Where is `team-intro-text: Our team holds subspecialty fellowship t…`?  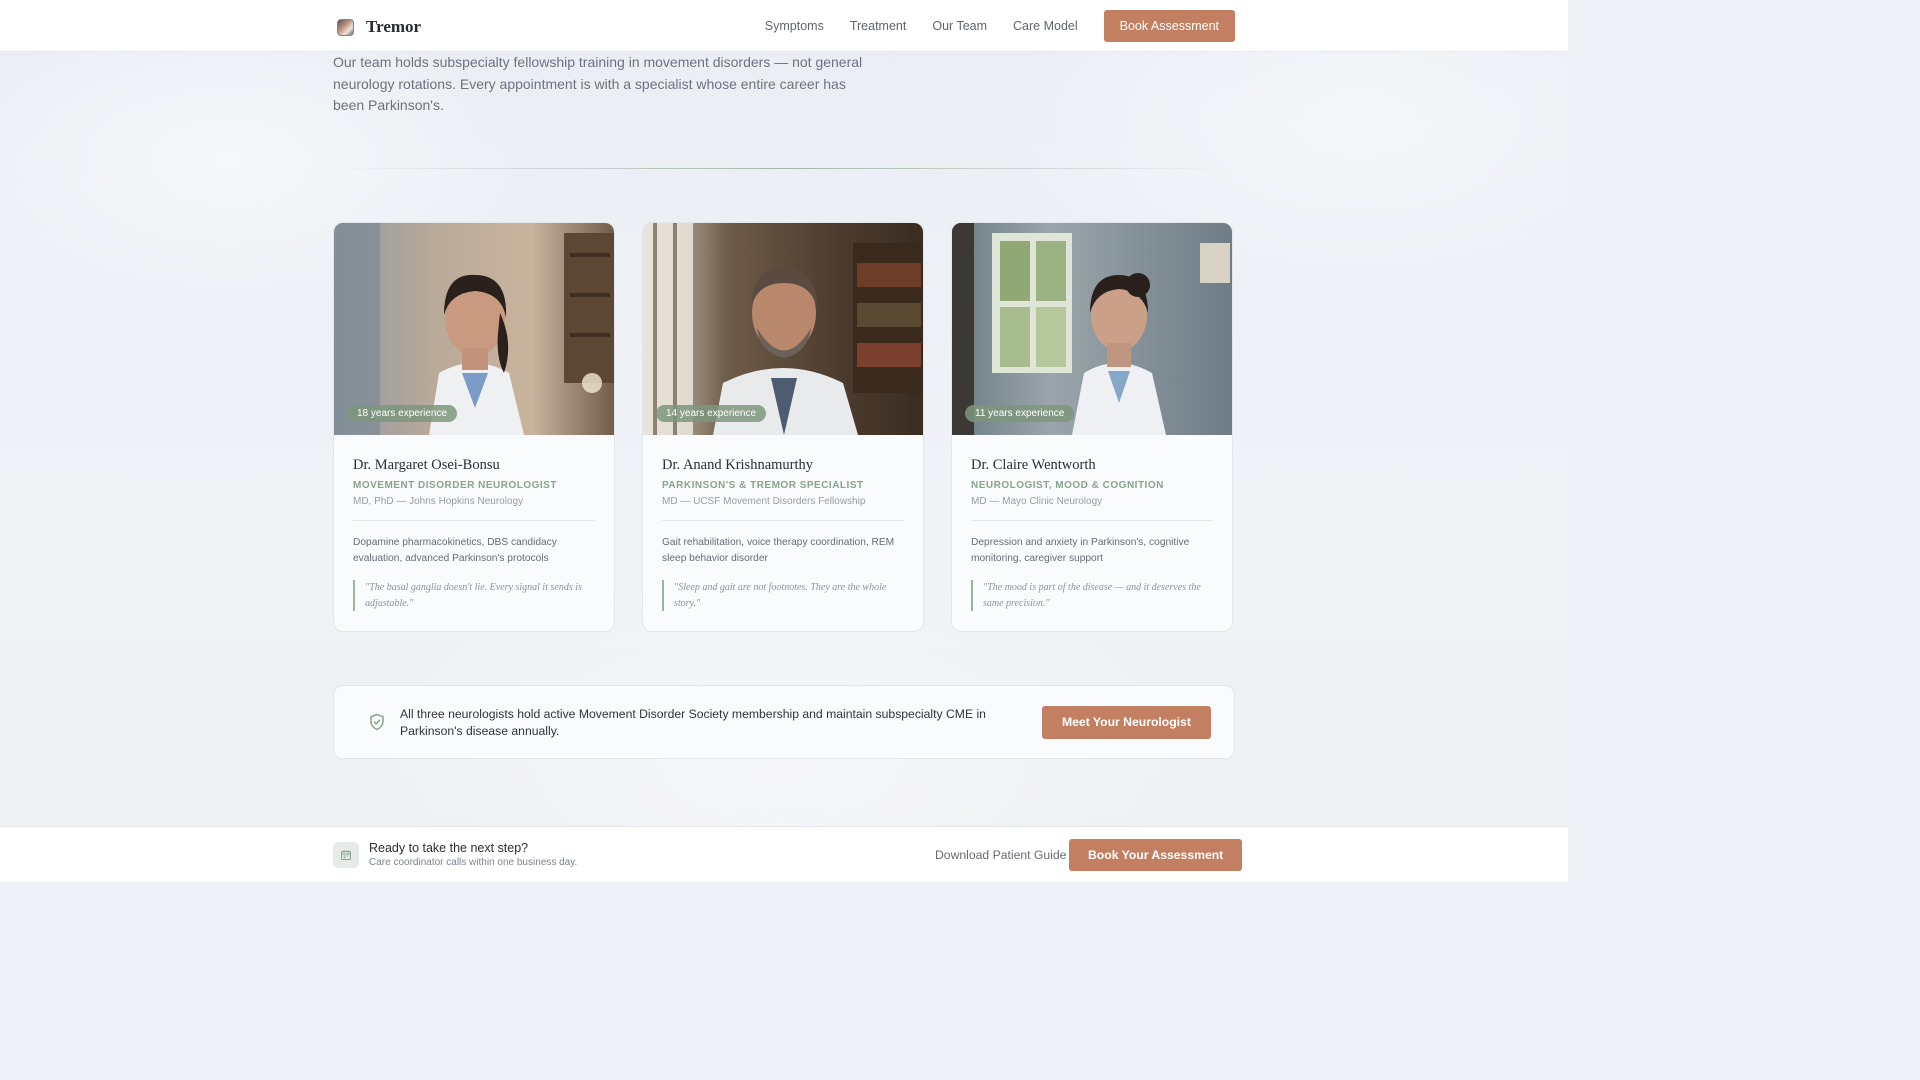
team-intro-text: Our team holds subspecialty fellowship t… is located at coordinates (598, 83).